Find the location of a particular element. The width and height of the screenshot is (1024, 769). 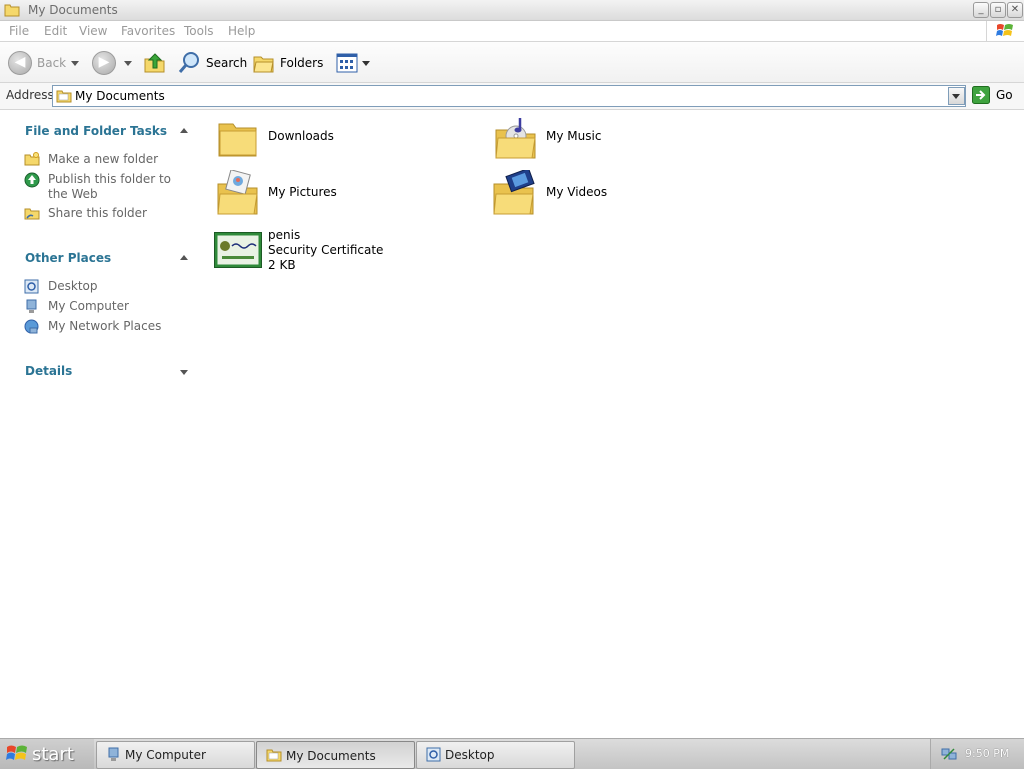

certificate-icon is located at coordinates (238, 251).